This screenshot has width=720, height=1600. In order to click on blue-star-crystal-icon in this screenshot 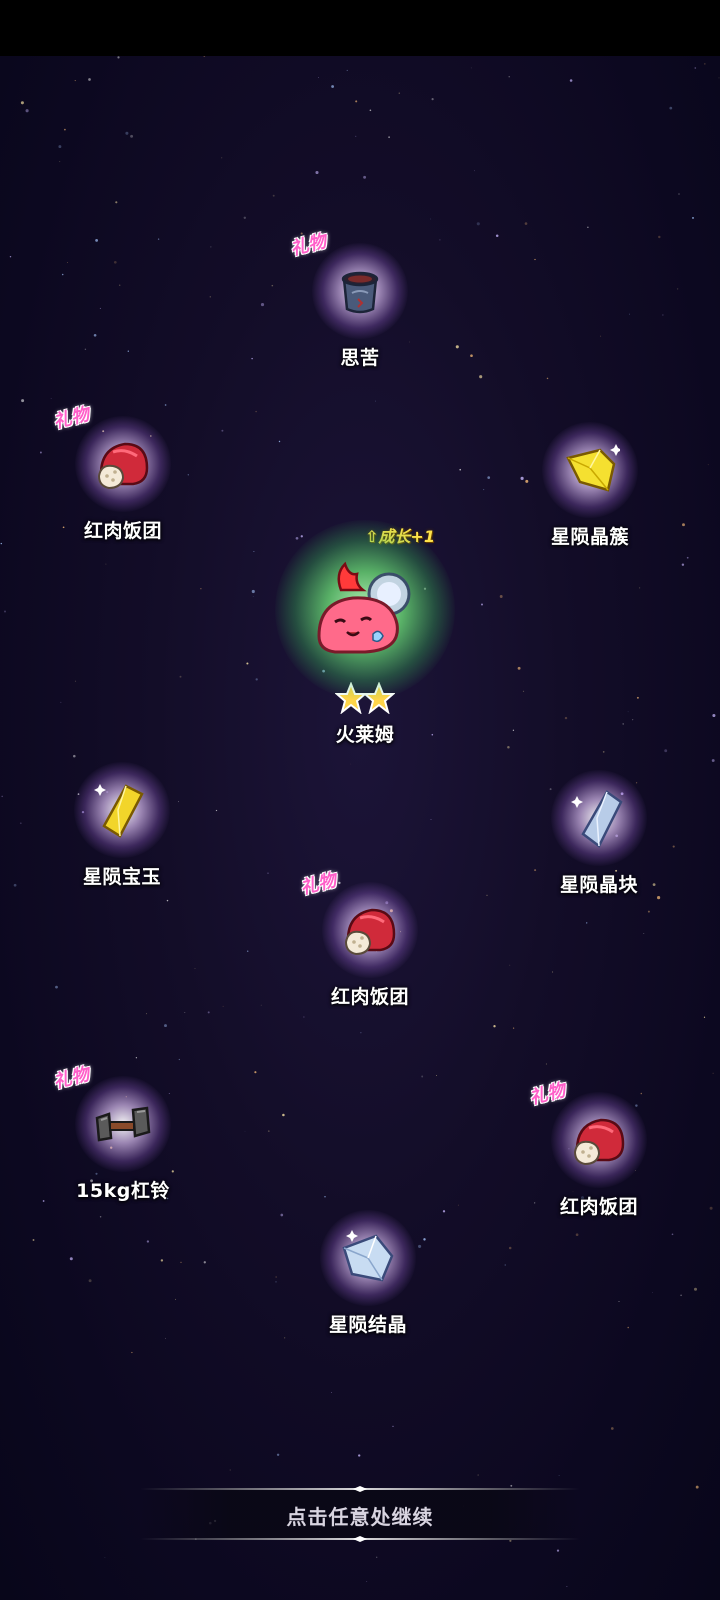, I will do `click(368, 1256)`.